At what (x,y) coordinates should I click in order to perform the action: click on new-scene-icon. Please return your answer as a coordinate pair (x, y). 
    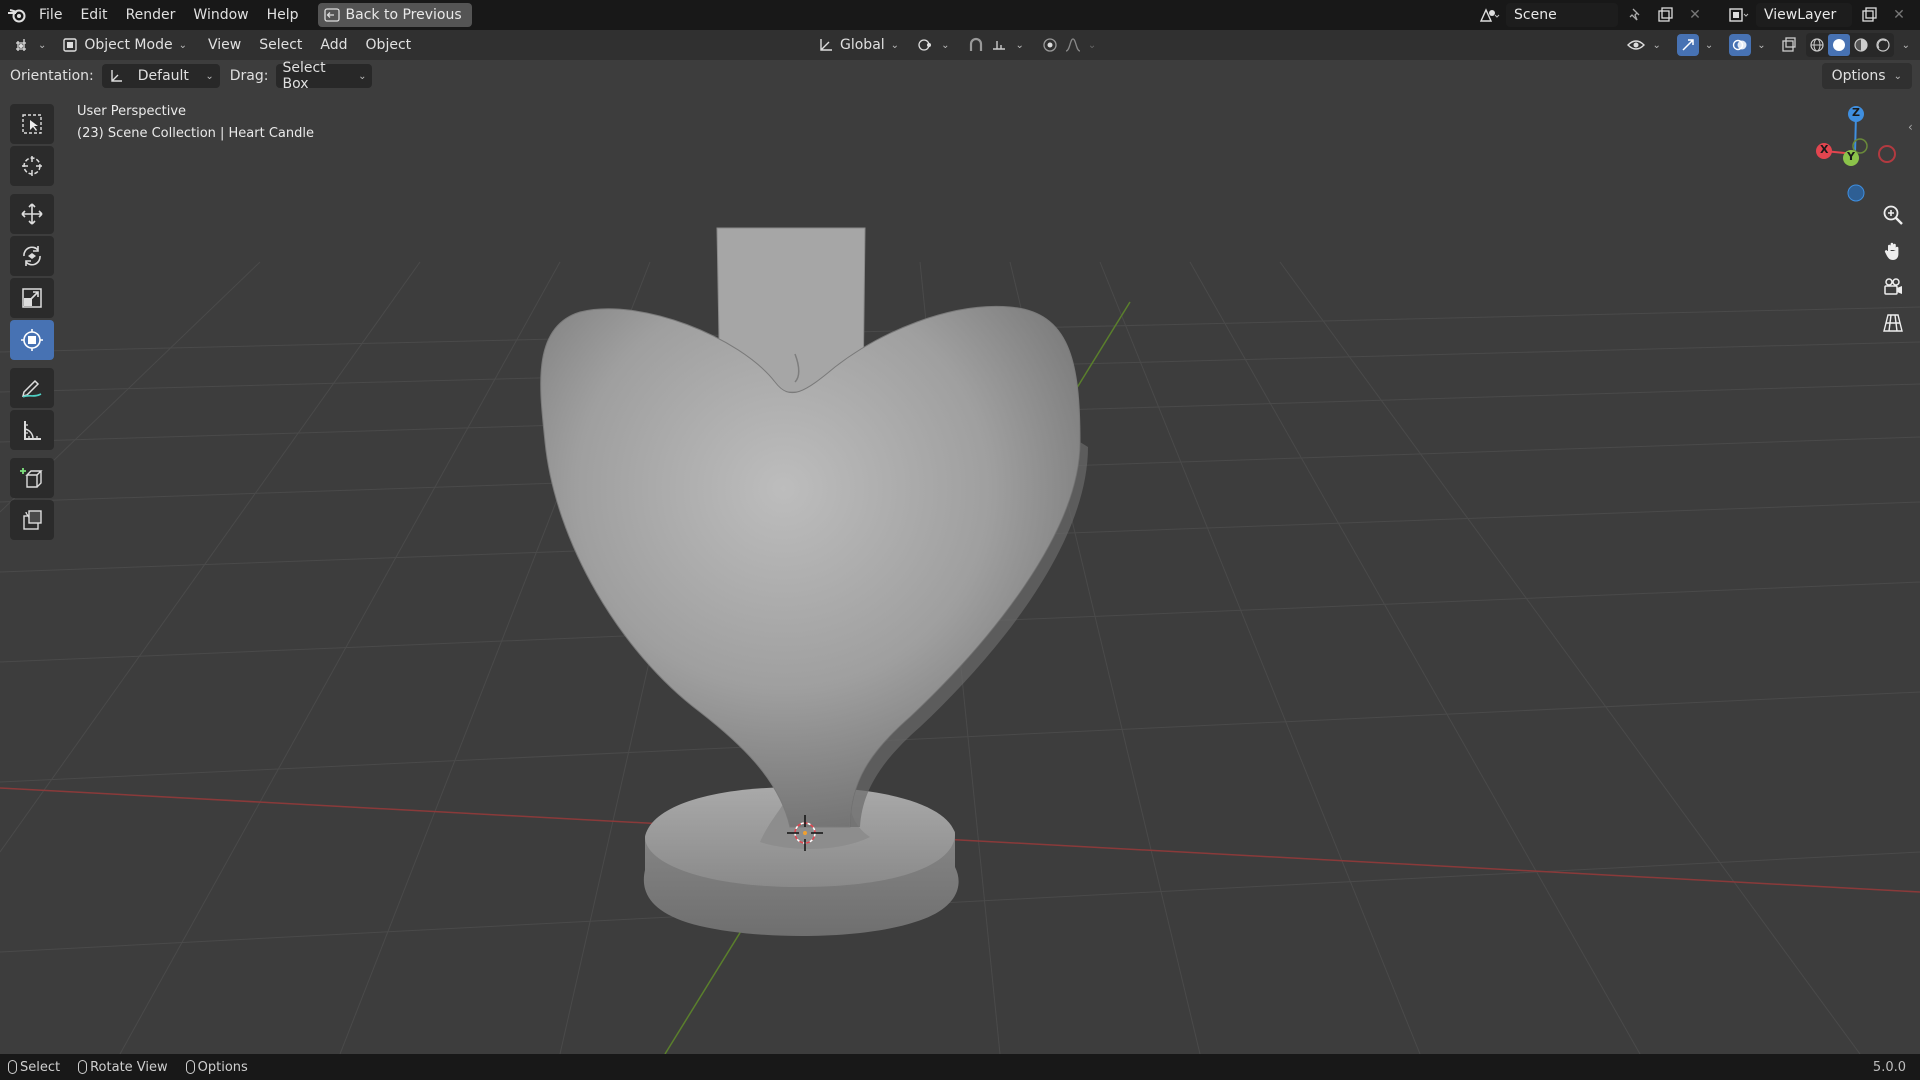
    Looking at the image, I should click on (1665, 15).